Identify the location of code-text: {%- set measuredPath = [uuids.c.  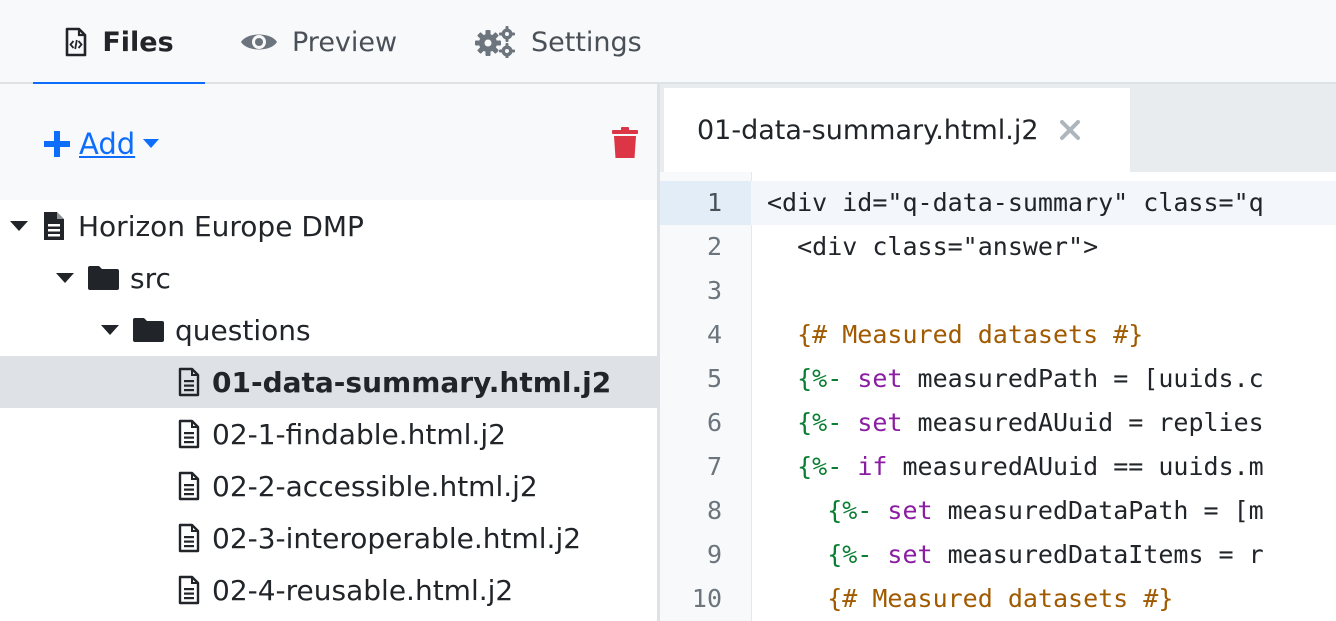
(1015, 379).